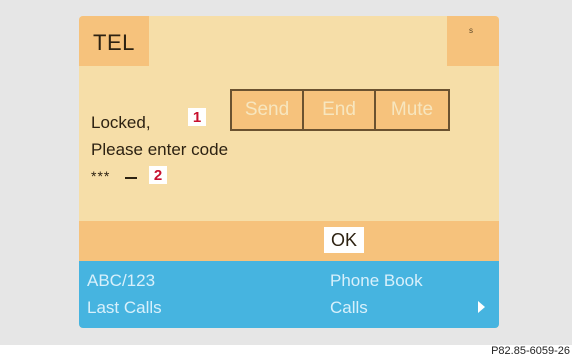 Image resolution: width=572 pixels, height=357 pixels. What do you see at coordinates (100, 176) in the screenshot?
I see `code-entry-field: ***` at bounding box center [100, 176].